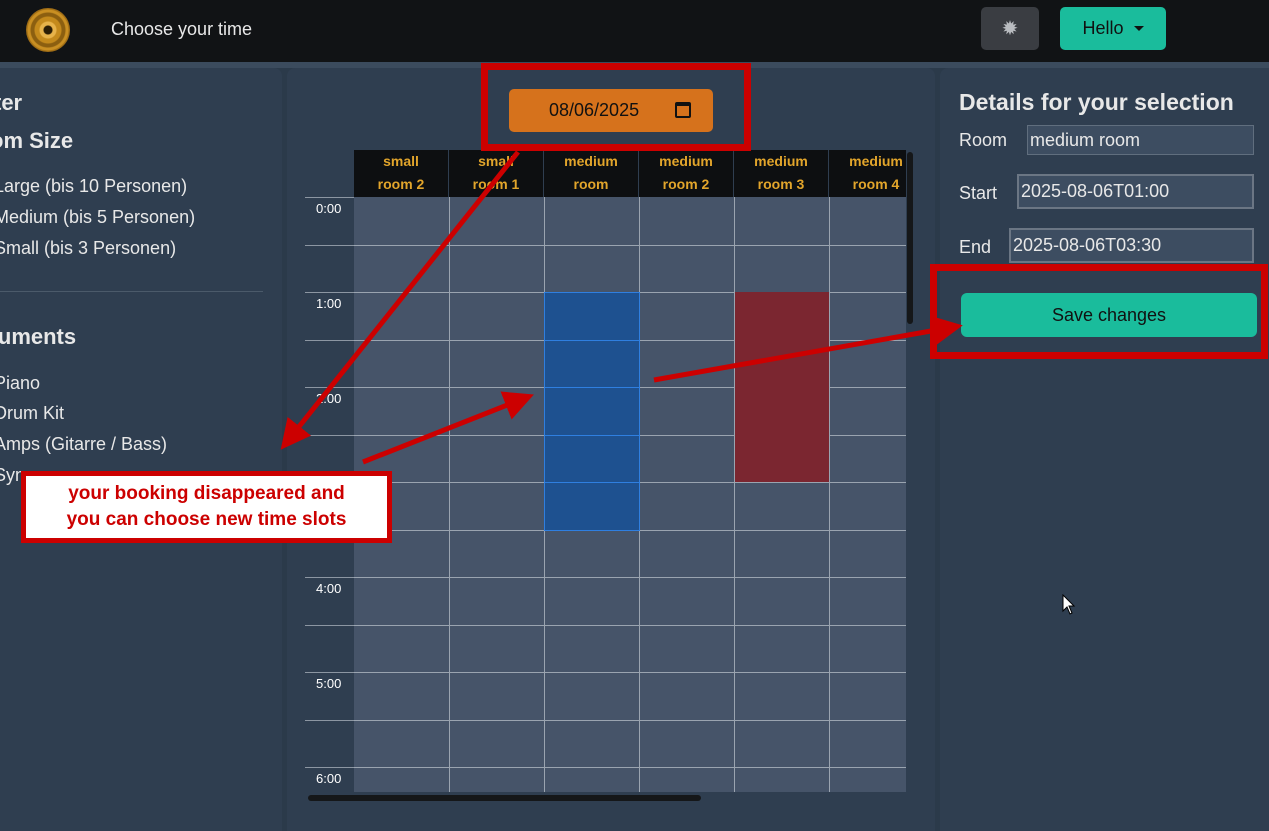 The height and width of the screenshot is (831, 1269). I want to click on annotation-arrow-to-slots, so click(448, 428).